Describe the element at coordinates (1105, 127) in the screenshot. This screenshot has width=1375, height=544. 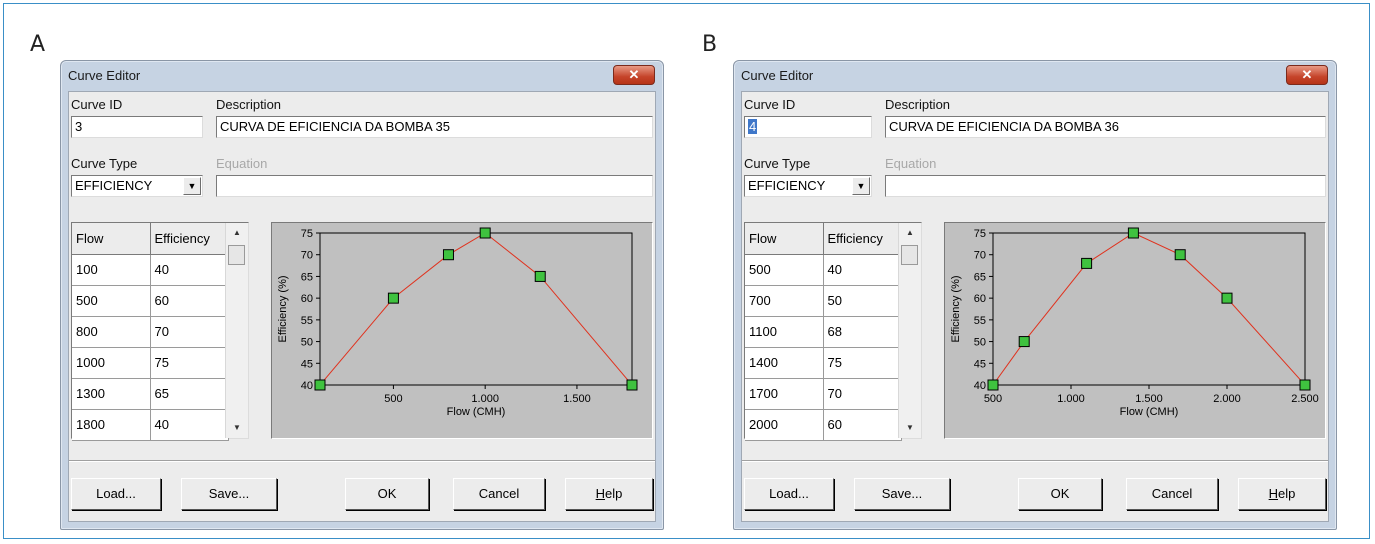
I see `description-field: CURVA DE EFICIENCIA DA BOMBA 36` at that location.